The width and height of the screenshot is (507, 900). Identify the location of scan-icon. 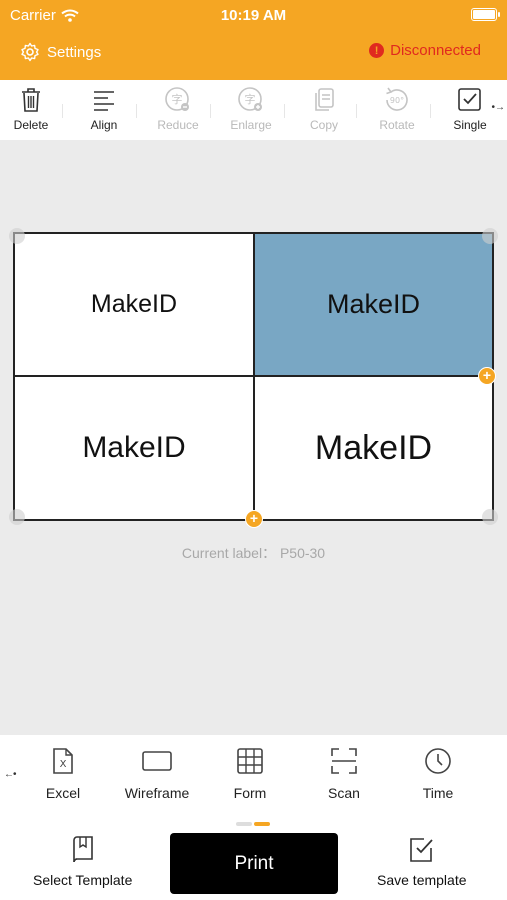
(344, 761).